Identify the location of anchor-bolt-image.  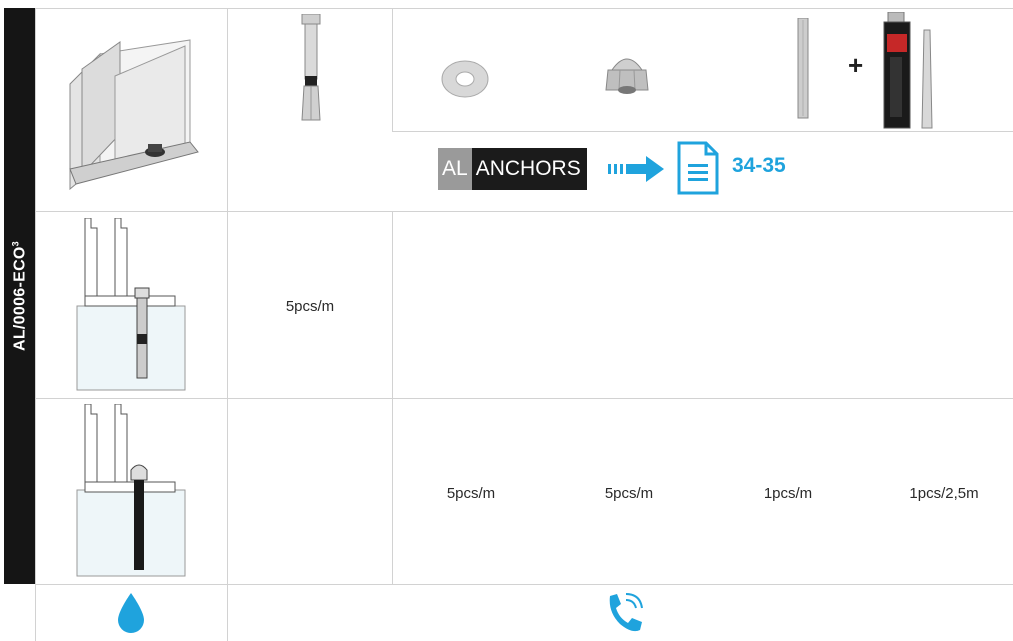
(311, 67).